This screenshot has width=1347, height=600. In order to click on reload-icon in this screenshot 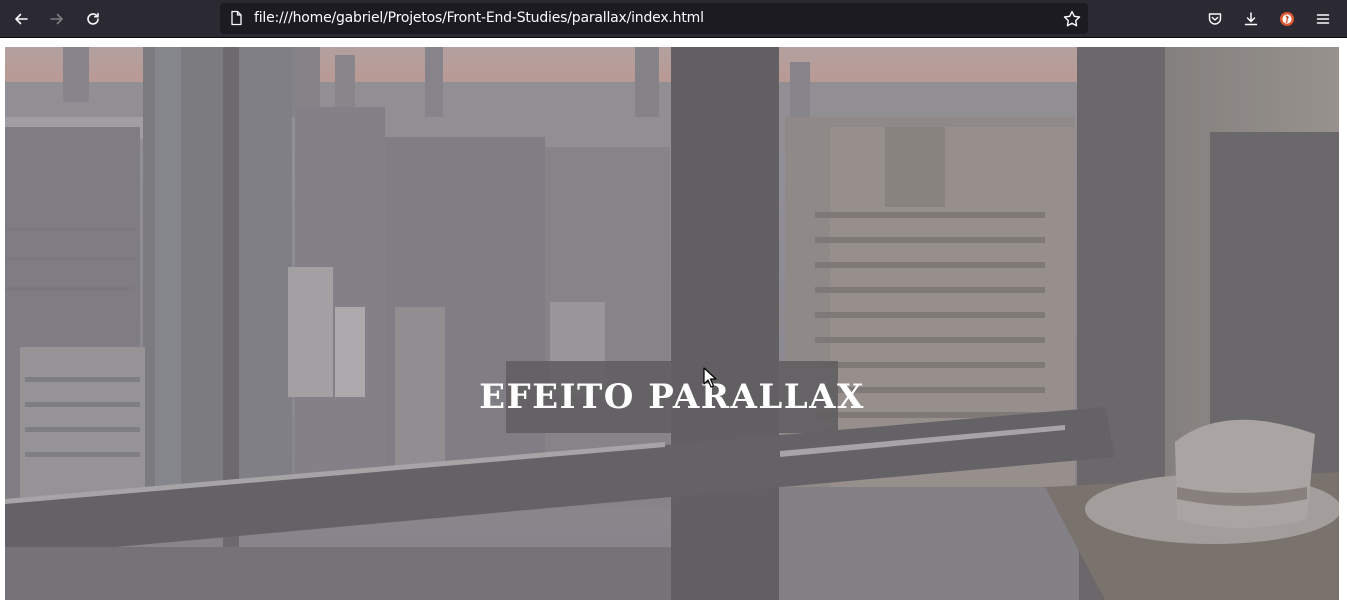, I will do `click(93, 18)`.